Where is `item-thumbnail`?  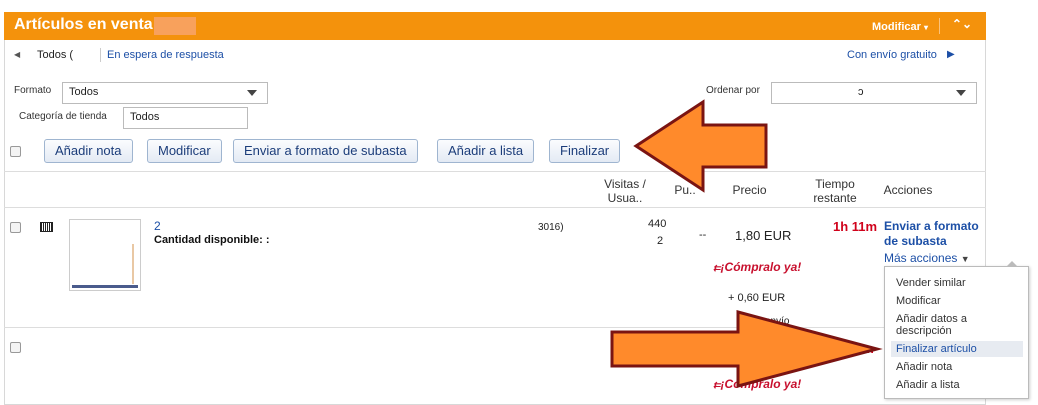 item-thumbnail is located at coordinates (105, 255).